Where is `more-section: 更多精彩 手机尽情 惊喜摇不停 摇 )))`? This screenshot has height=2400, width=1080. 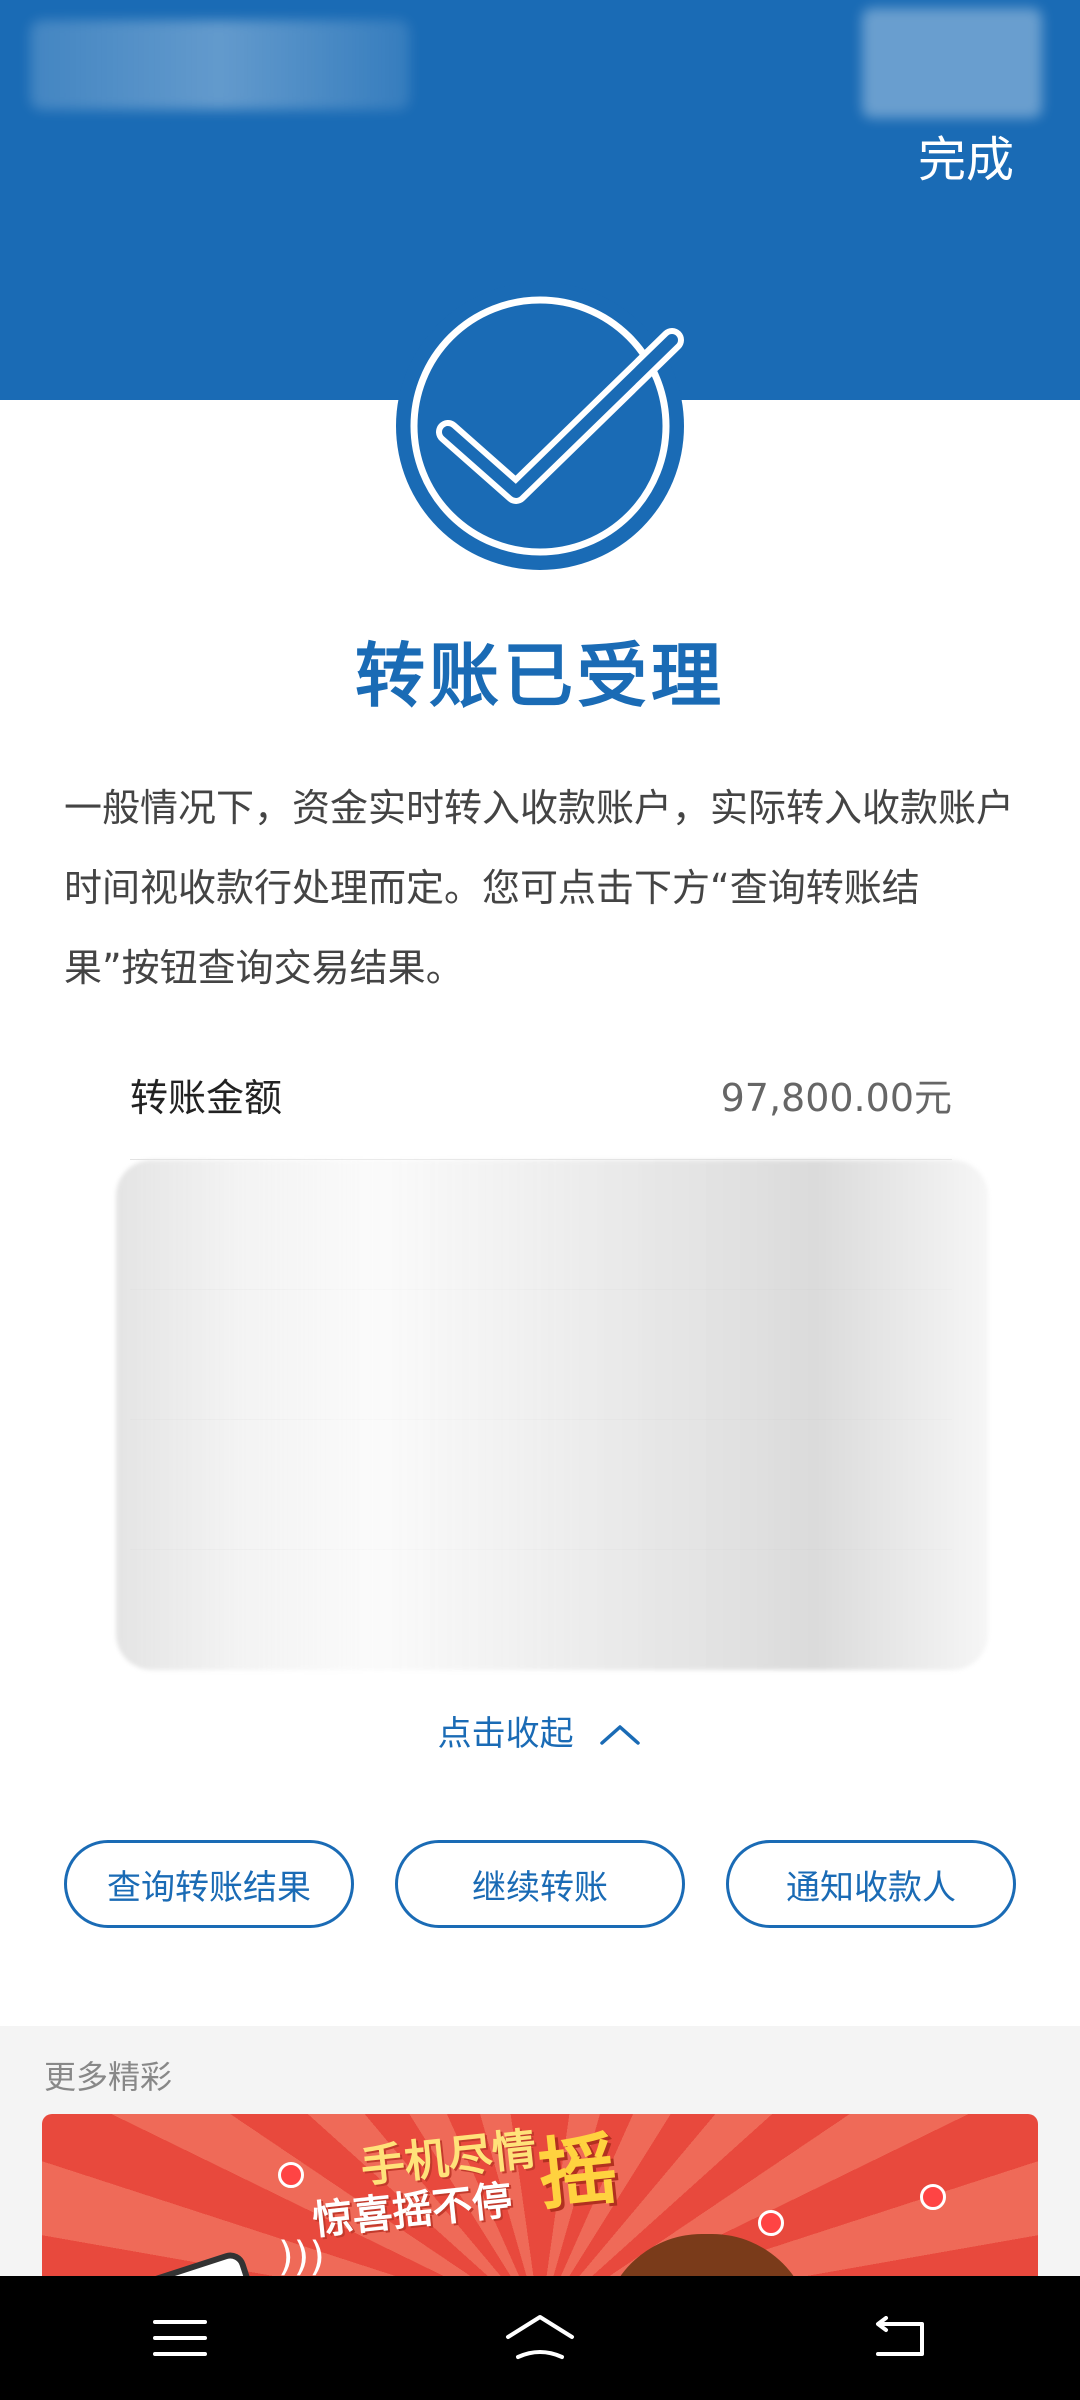 more-section: 更多精彩 手机尽情 惊喜摇不停 摇 ))) is located at coordinates (540, 2165).